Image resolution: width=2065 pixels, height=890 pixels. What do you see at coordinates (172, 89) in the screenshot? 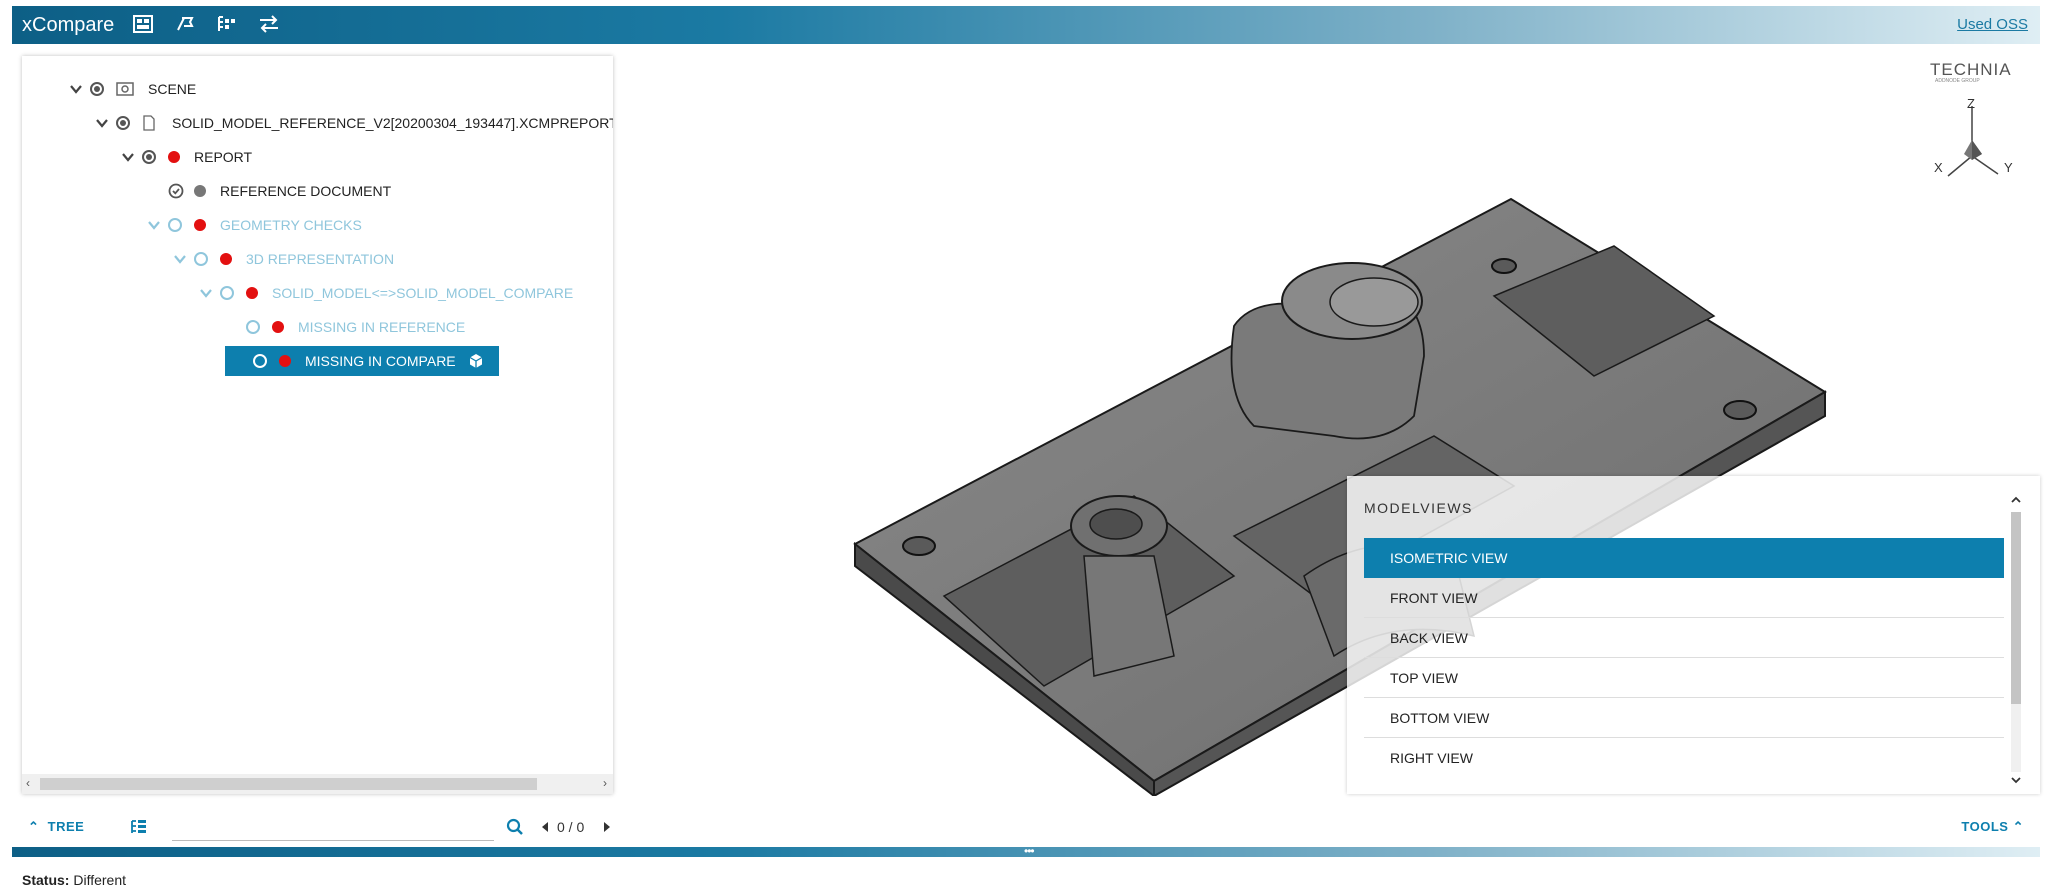
I see `tree-node-label: SCENE` at bounding box center [172, 89].